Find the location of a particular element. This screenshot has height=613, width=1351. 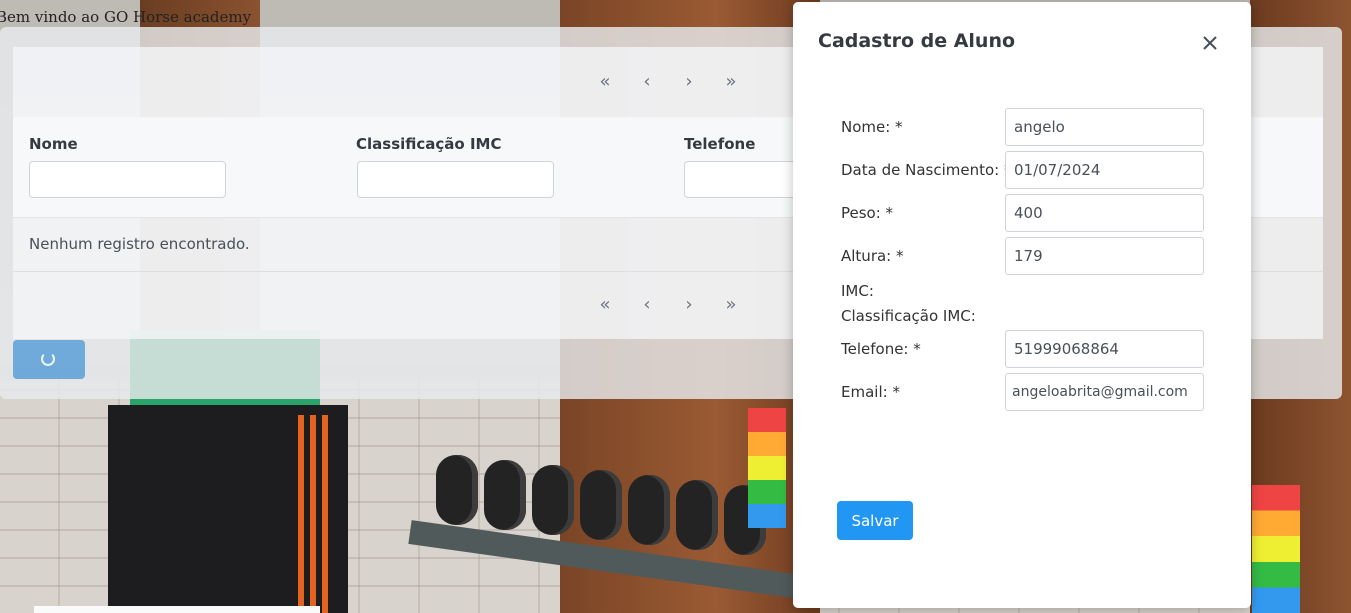

peso-label: Peso: * is located at coordinates (867, 213).